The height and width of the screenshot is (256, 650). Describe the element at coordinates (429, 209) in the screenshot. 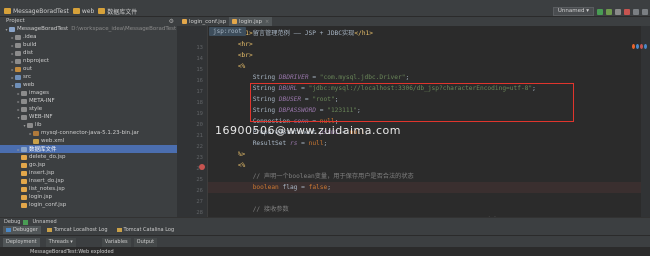

I see `code-line: // 接收参数` at that location.